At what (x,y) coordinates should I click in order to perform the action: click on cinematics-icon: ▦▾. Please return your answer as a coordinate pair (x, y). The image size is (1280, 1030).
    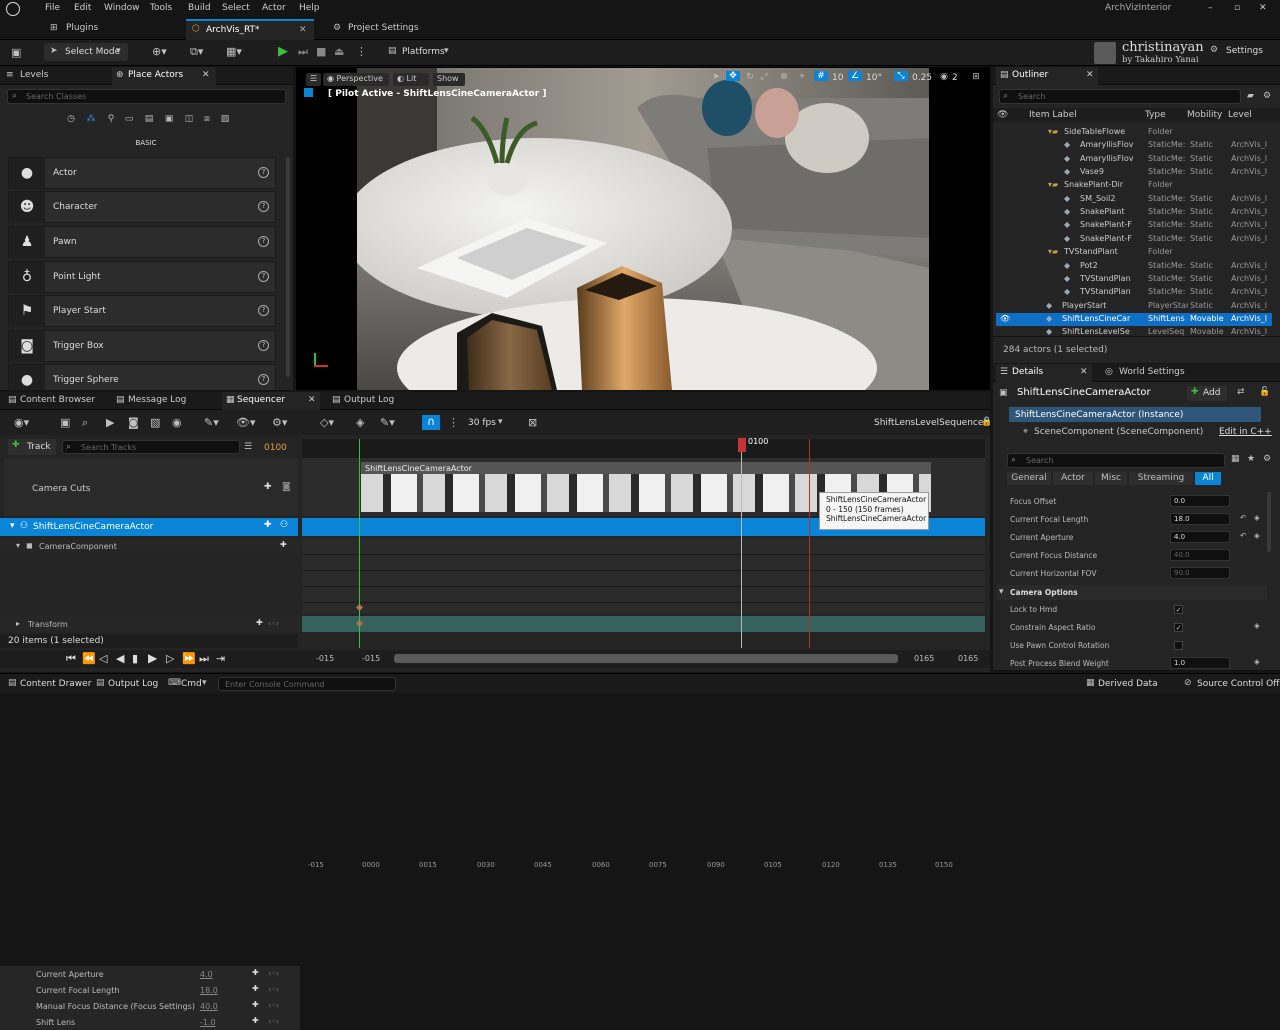
    Looking at the image, I should click on (234, 51).